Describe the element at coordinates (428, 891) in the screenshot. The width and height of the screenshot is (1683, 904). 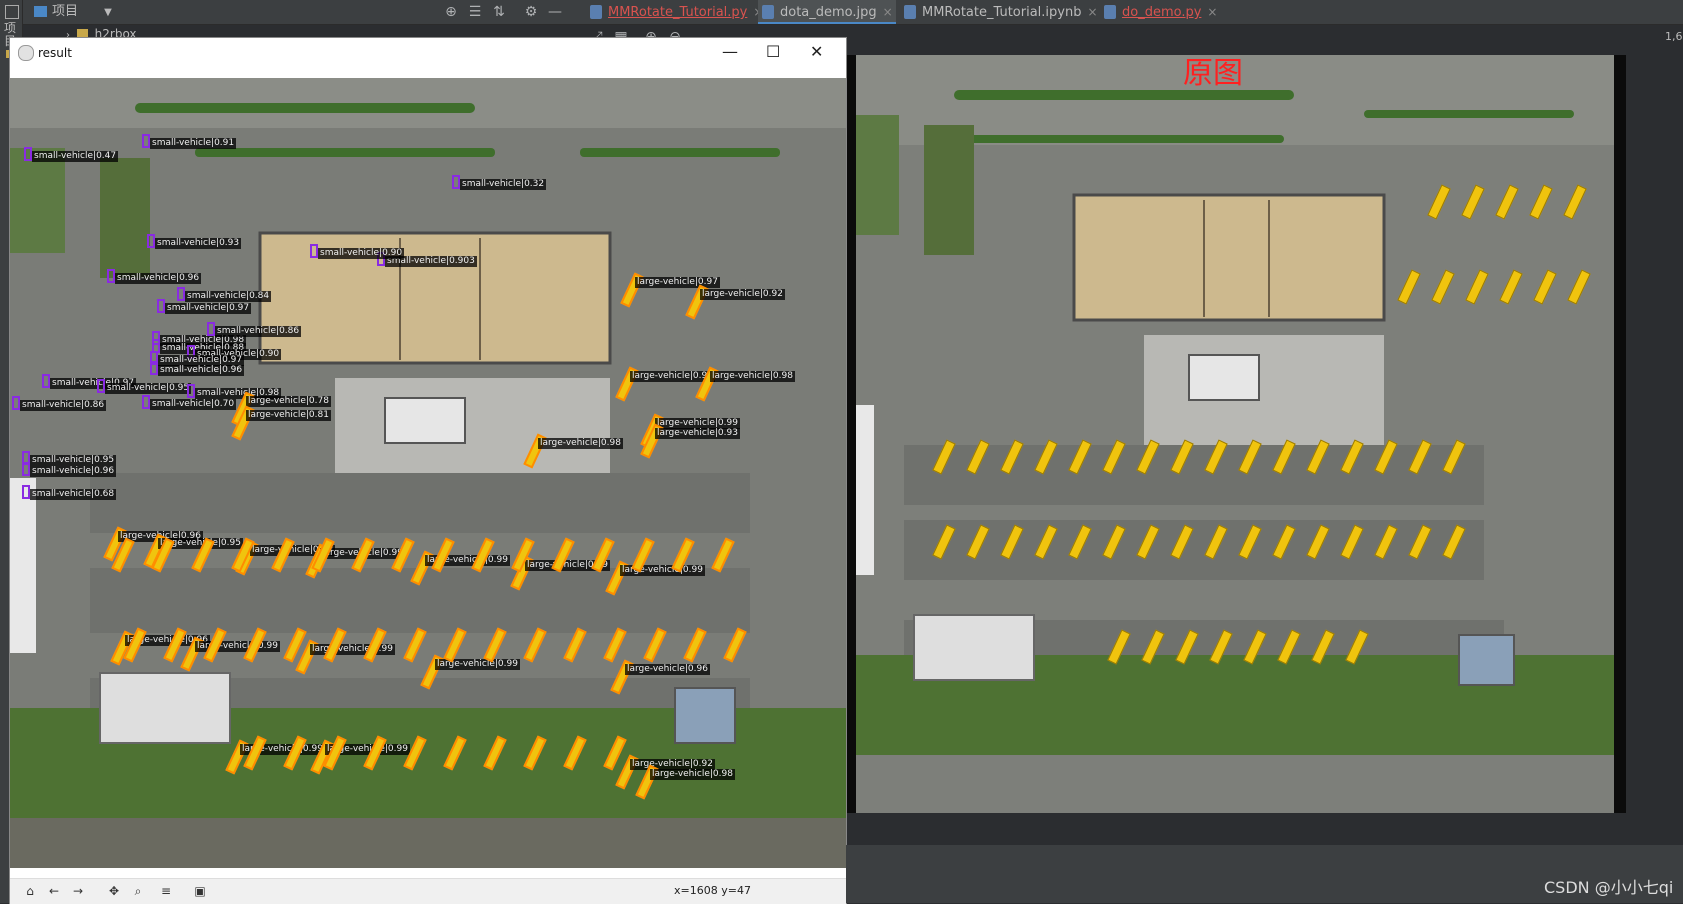
I see `result-window-statusbar: ⌂ ← → ✥ ⌕ ≡ ▣ x=1608 y=47` at that location.